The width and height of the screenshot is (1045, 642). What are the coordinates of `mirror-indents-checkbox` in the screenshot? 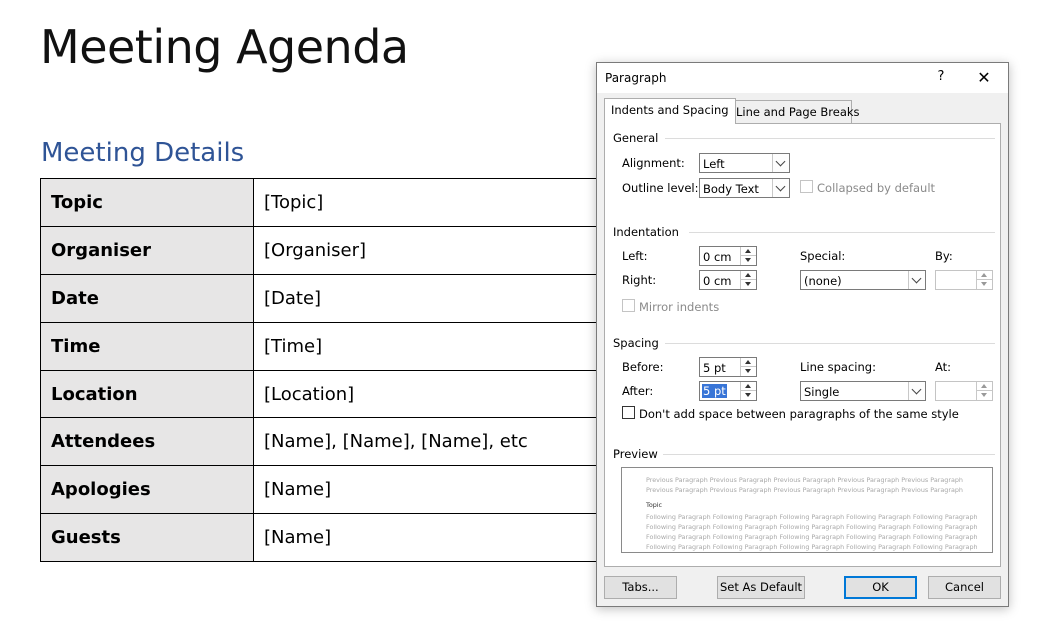 It's located at (628, 305).